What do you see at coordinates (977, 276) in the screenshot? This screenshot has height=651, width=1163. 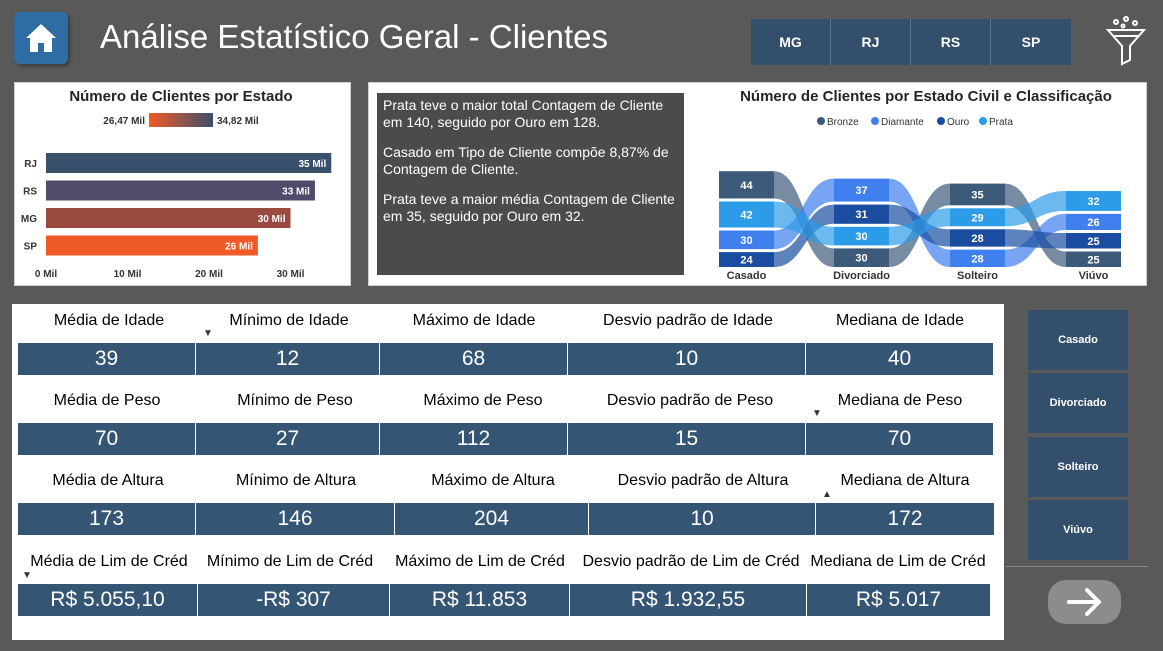 I see `sankey-category-label: Solteiro` at bounding box center [977, 276].